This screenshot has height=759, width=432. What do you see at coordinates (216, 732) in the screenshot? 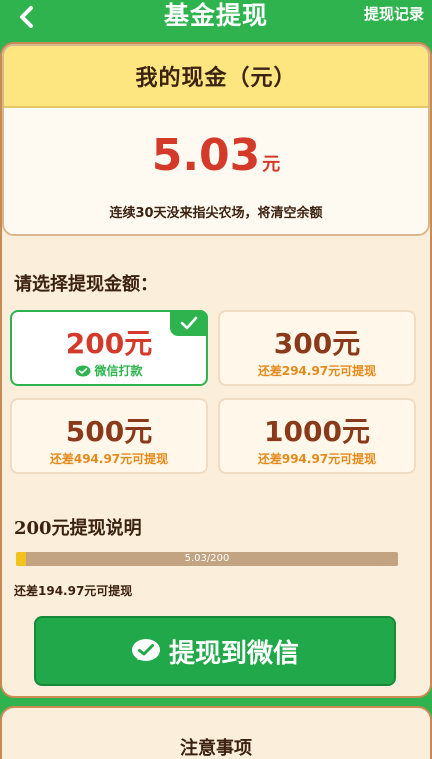
I see `notice-section: 注意事项` at bounding box center [216, 732].